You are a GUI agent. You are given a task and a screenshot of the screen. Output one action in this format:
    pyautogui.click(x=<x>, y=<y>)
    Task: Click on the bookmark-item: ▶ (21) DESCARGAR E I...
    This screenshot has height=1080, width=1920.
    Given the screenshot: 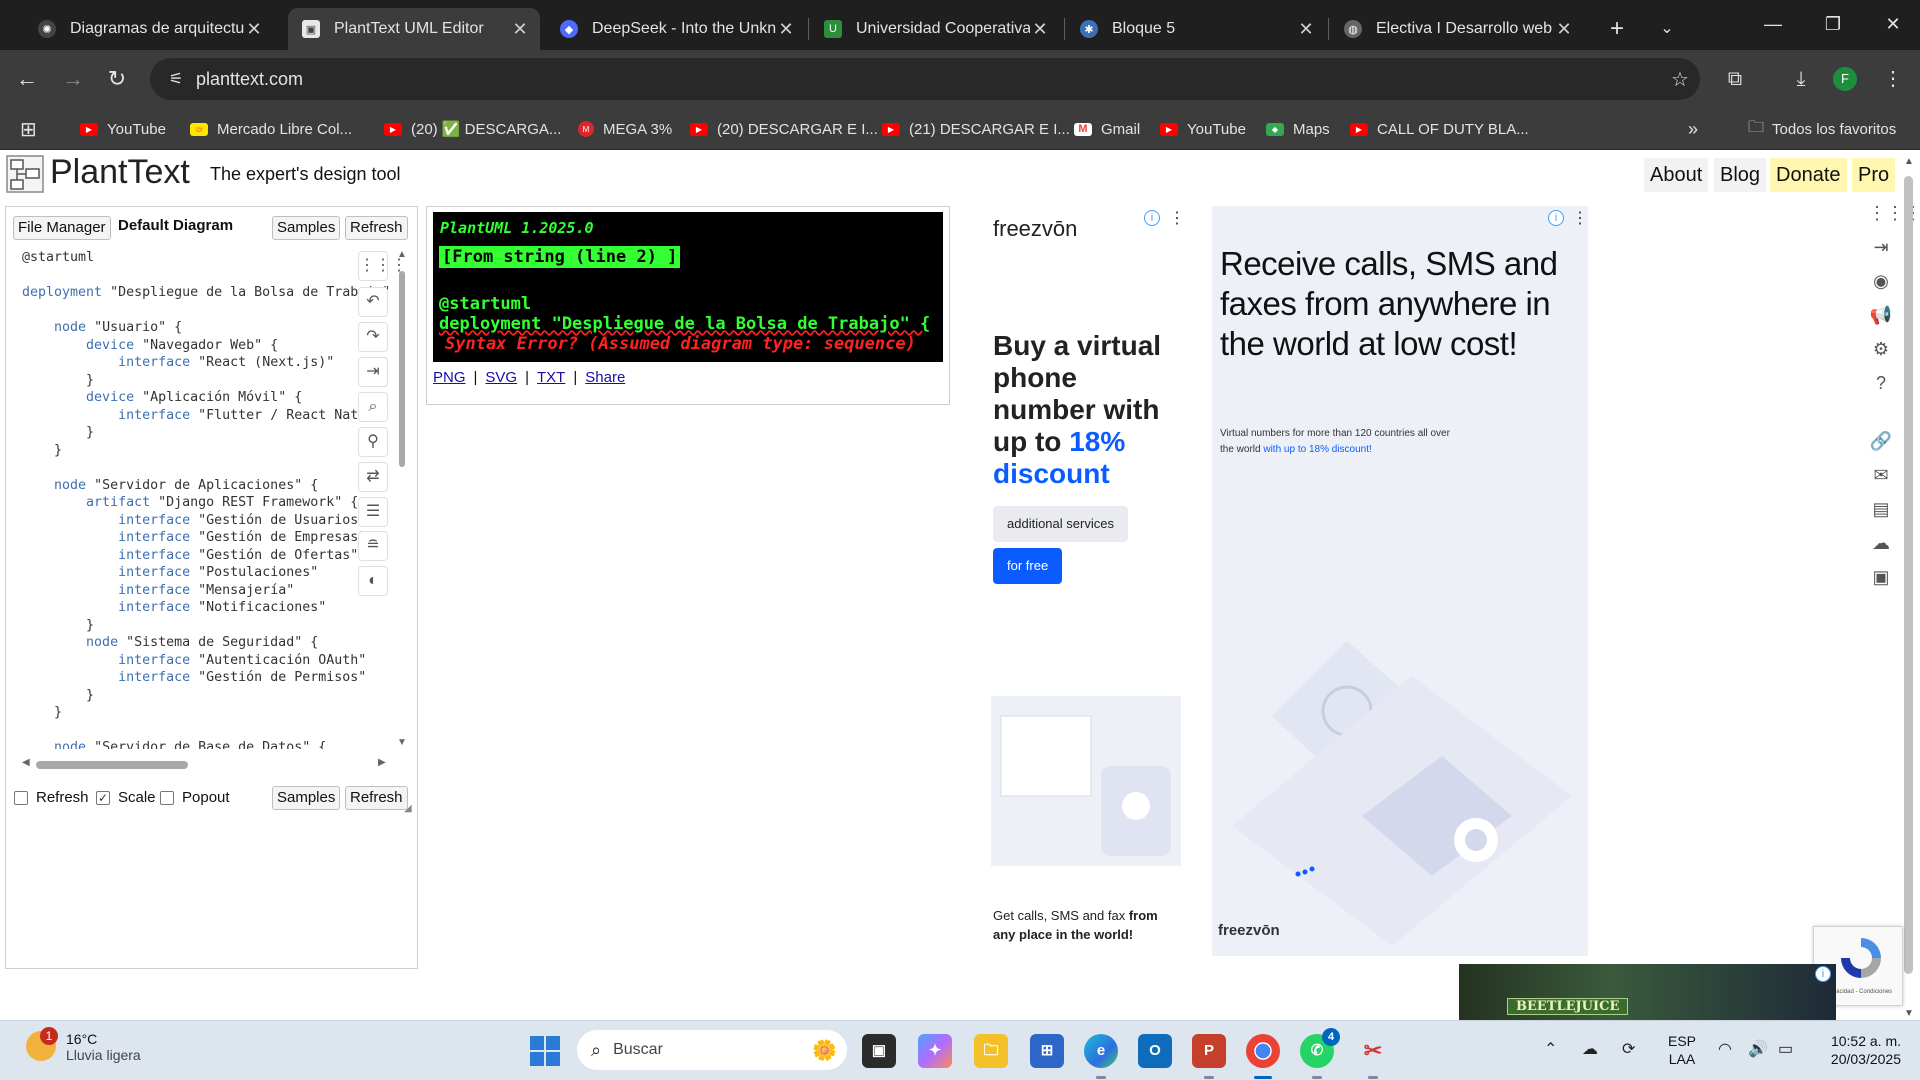 What is the action you would take?
    pyautogui.click(x=976, y=129)
    